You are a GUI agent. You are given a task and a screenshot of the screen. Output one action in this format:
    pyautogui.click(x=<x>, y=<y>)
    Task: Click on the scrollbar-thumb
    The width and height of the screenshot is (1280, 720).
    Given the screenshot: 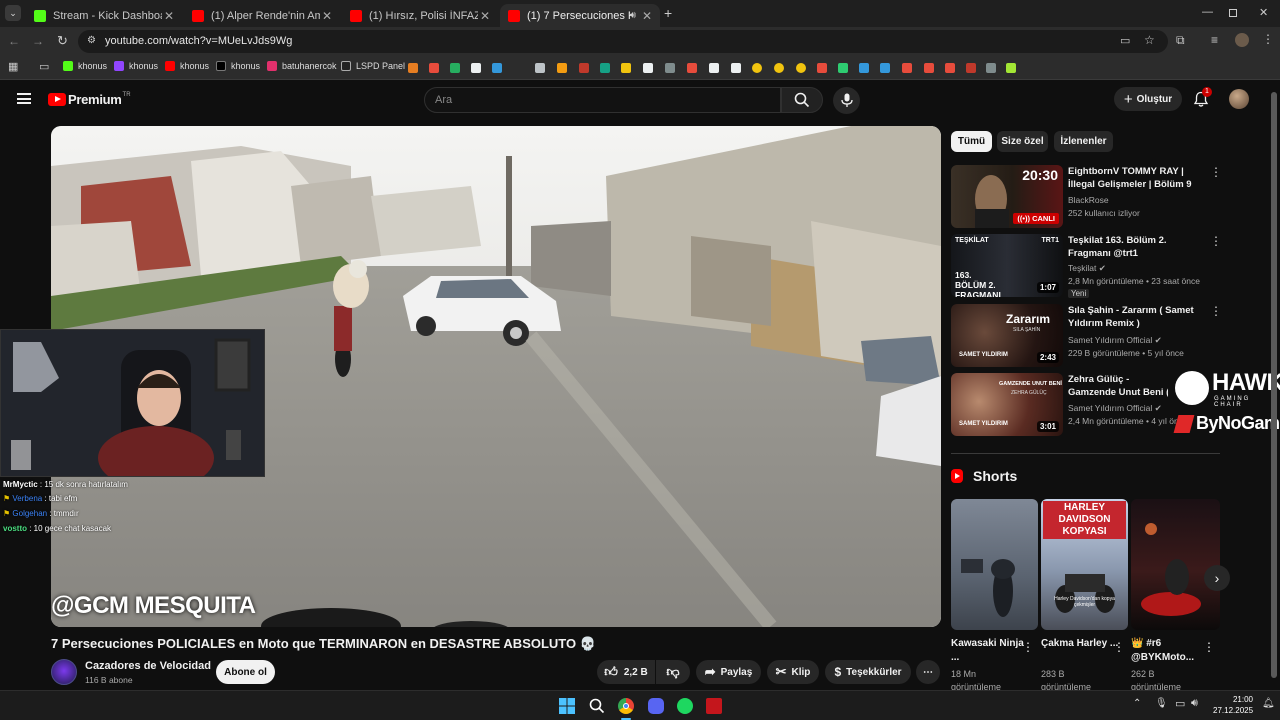 What is the action you would take?
    pyautogui.click(x=1274, y=385)
    